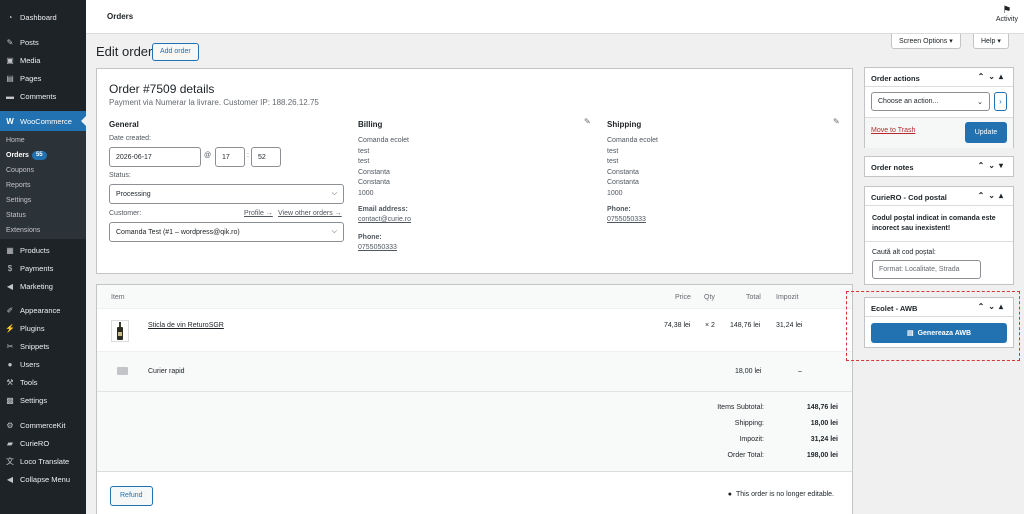 This screenshot has width=1024, height=514. Describe the element at coordinates (43, 96) in the screenshot. I see `menu-comments: ▬ Comments` at that location.